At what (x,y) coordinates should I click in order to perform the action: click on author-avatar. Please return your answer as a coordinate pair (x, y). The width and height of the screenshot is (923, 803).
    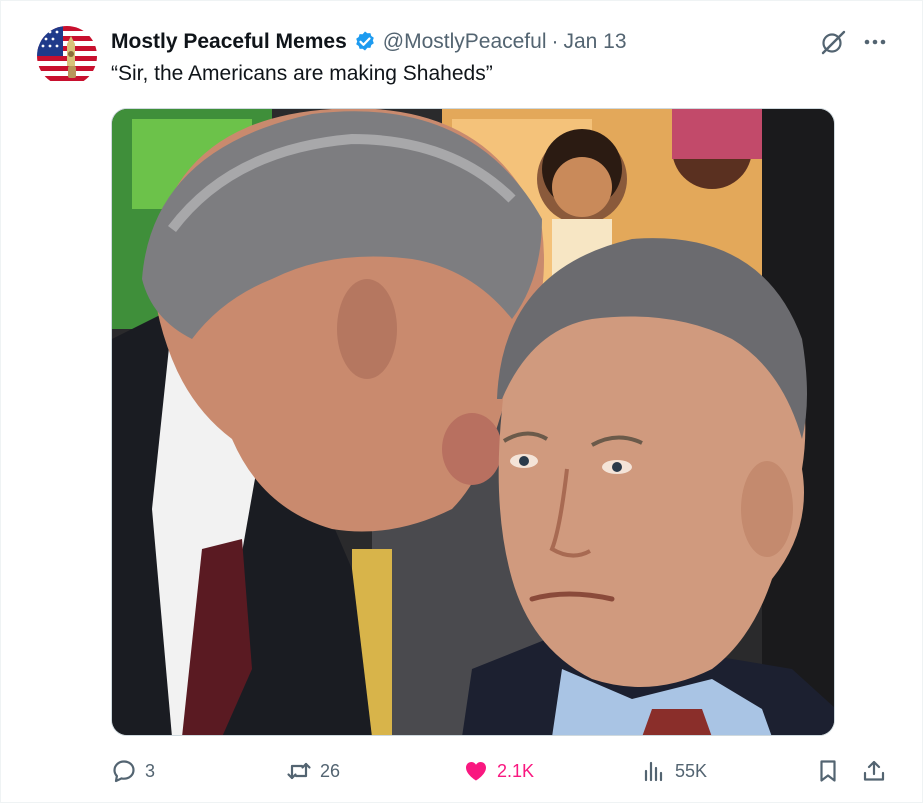
    Looking at the image, I should click on (67, 56).